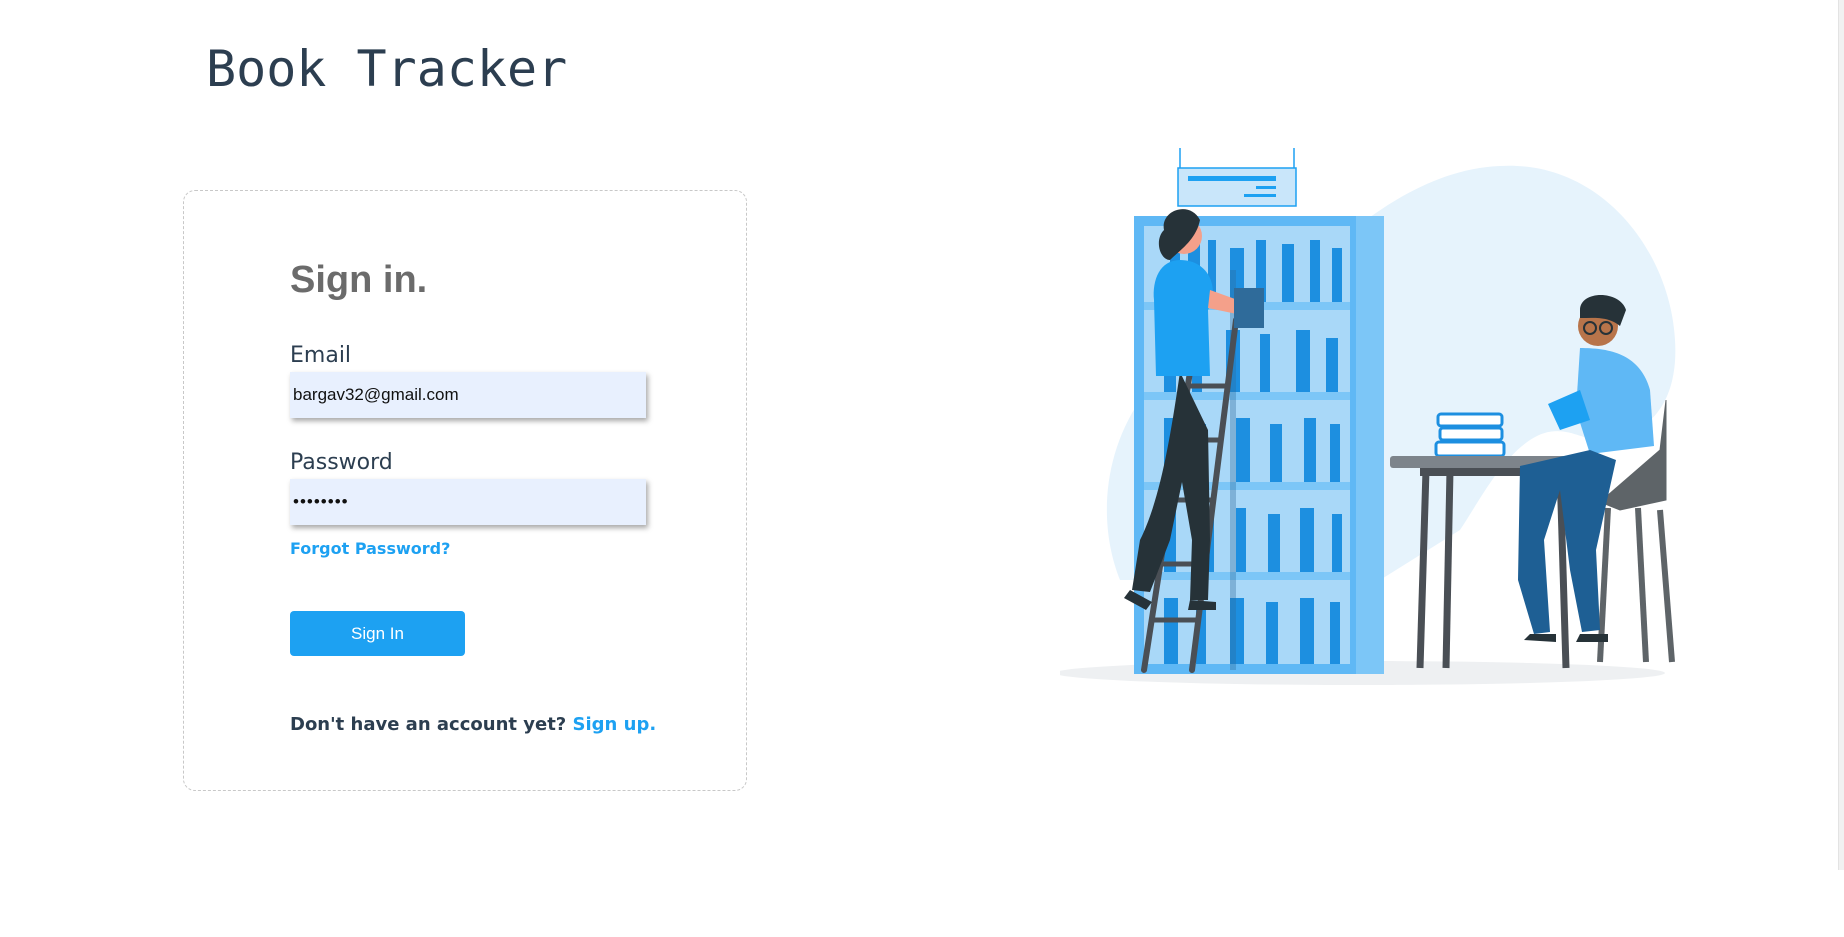  I want to click on password-label: Password, so click(341, 462).